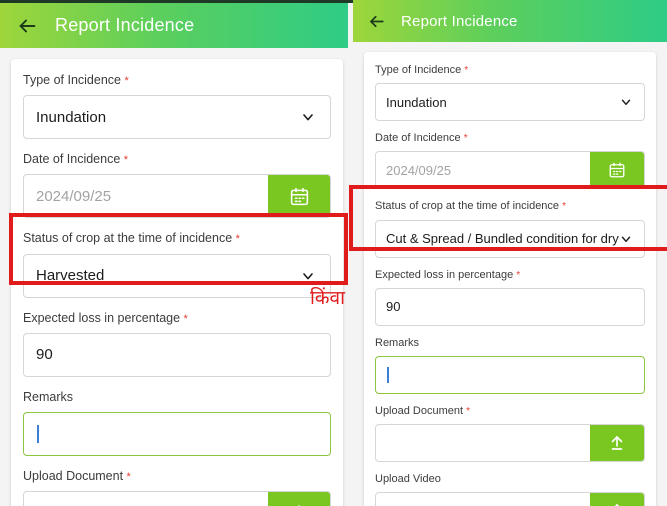  Describe the element at coordinates (459, 21) in the screenshot. I see `right-appbar-title: Report Incidence` at that location.